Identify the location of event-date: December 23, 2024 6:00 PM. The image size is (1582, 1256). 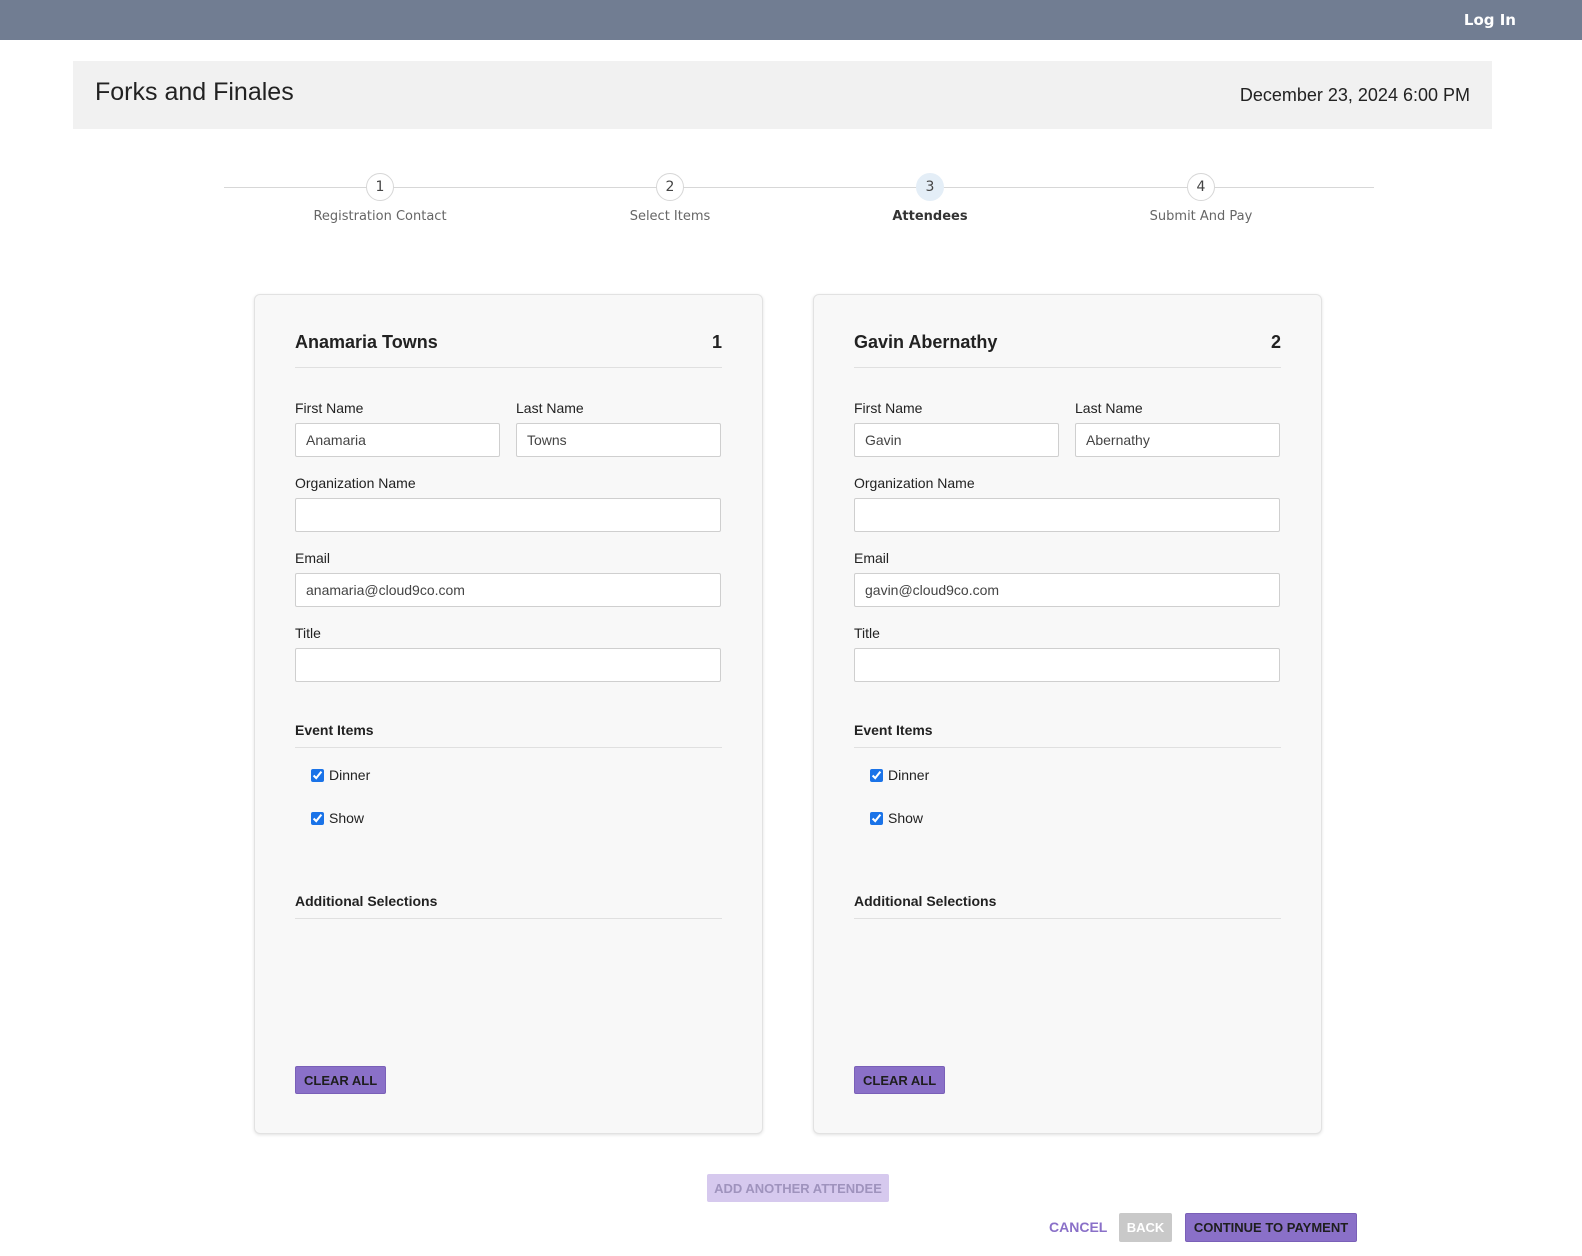
(1354, 95).